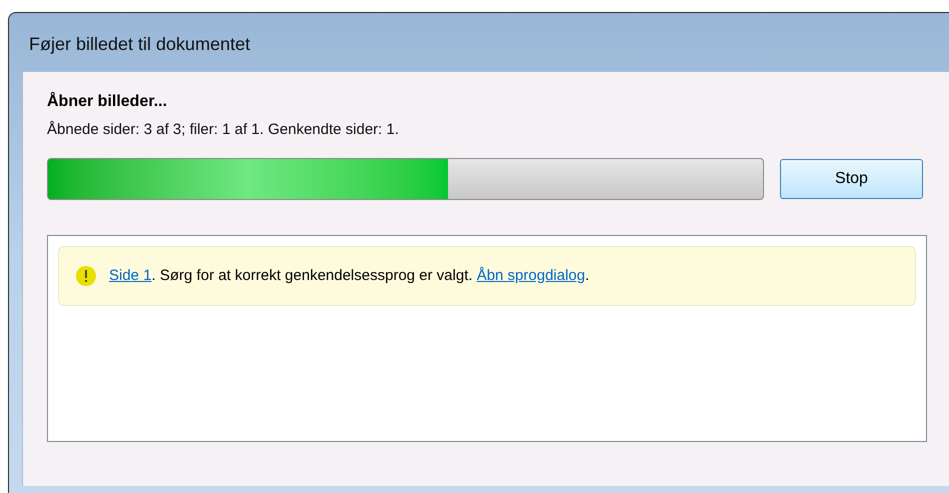 This screenshot has width=949, height=493. What do you see at coordinates (223, 130) in the screenshot?
I see `status-detail: Åbnede sider: 3 af 3; filer: 1 af 1. Genkendte sider: 1.` at bounding box center [223, 130].